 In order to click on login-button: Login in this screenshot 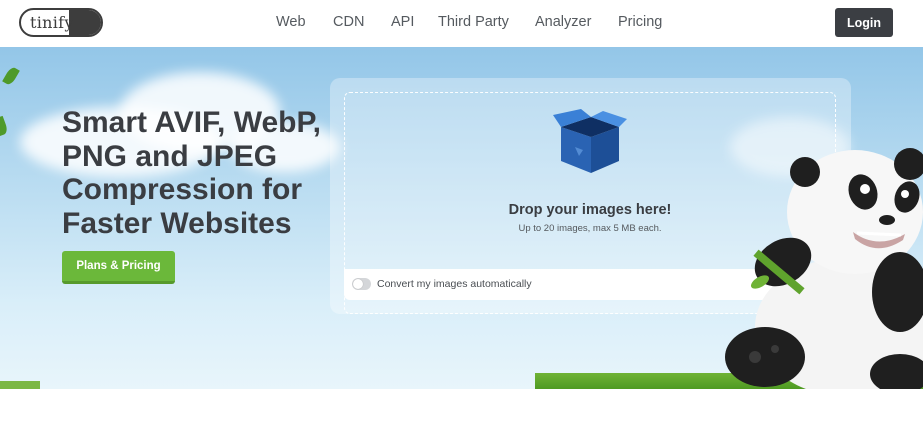, I will do `click(864, 22)`.